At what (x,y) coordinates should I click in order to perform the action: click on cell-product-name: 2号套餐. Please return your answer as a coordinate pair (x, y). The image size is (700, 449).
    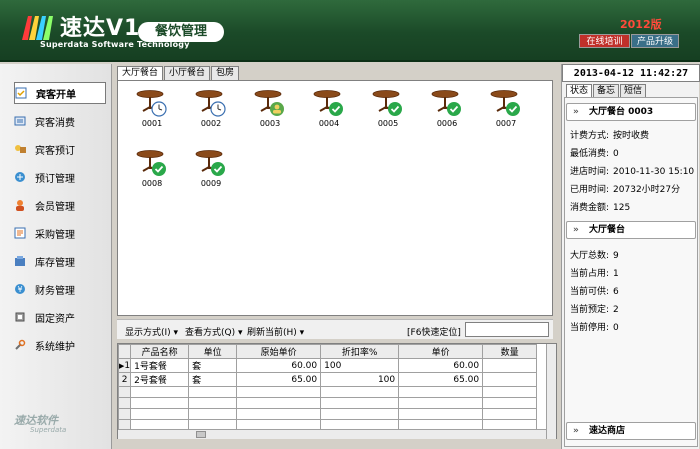
    Looking at the image, I should click on (160, 379).